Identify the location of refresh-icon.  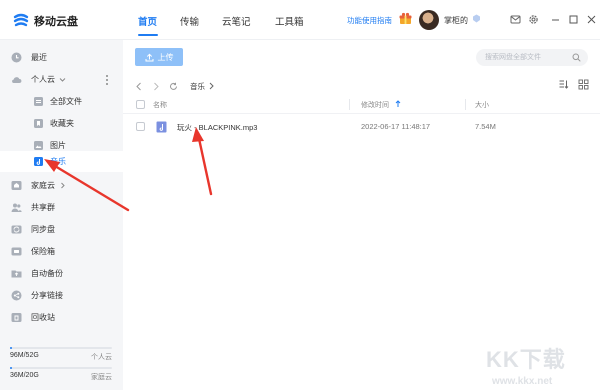
(173, 86).